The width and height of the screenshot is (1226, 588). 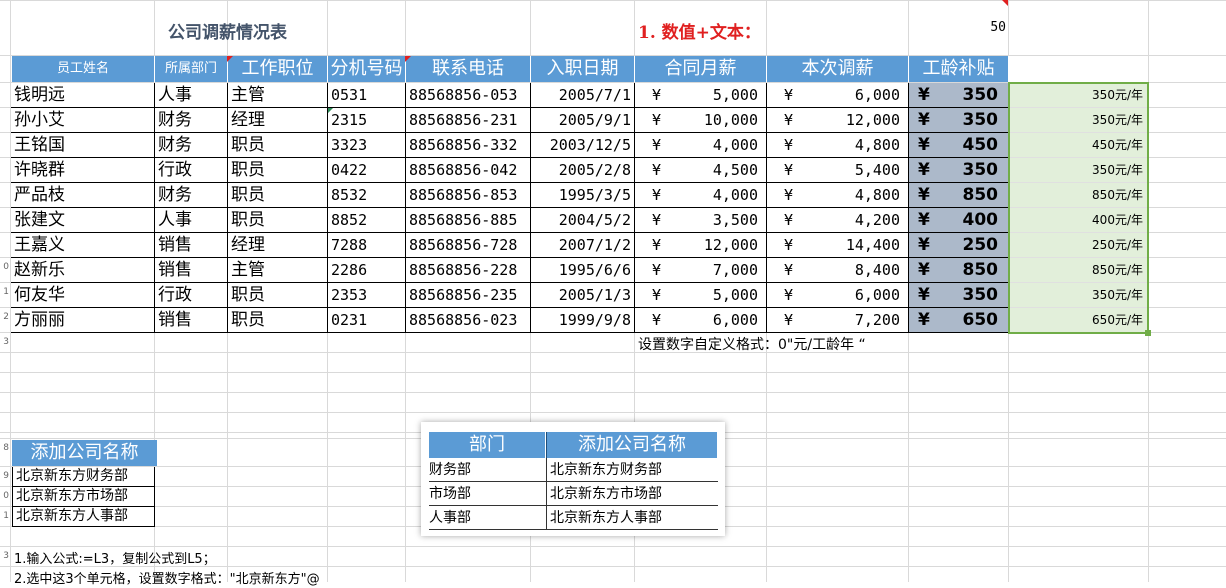 What do you see at coordinates (468, 270) in the screenshot?
I see `cell-phone: 88568856-228` at bounding box center [468, 270].